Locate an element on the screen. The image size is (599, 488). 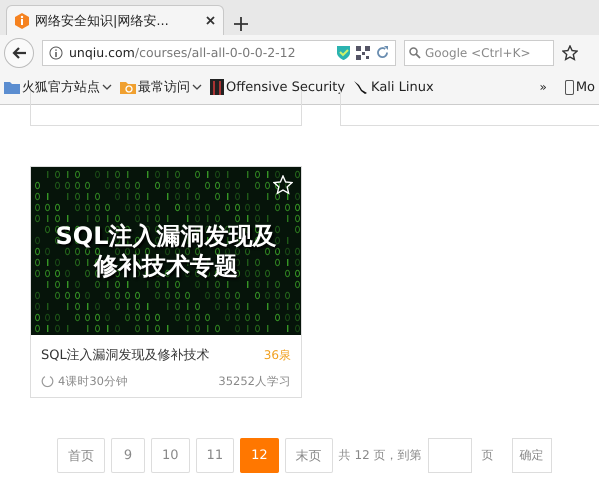
plus-icon is located at coordinates (241, 24).